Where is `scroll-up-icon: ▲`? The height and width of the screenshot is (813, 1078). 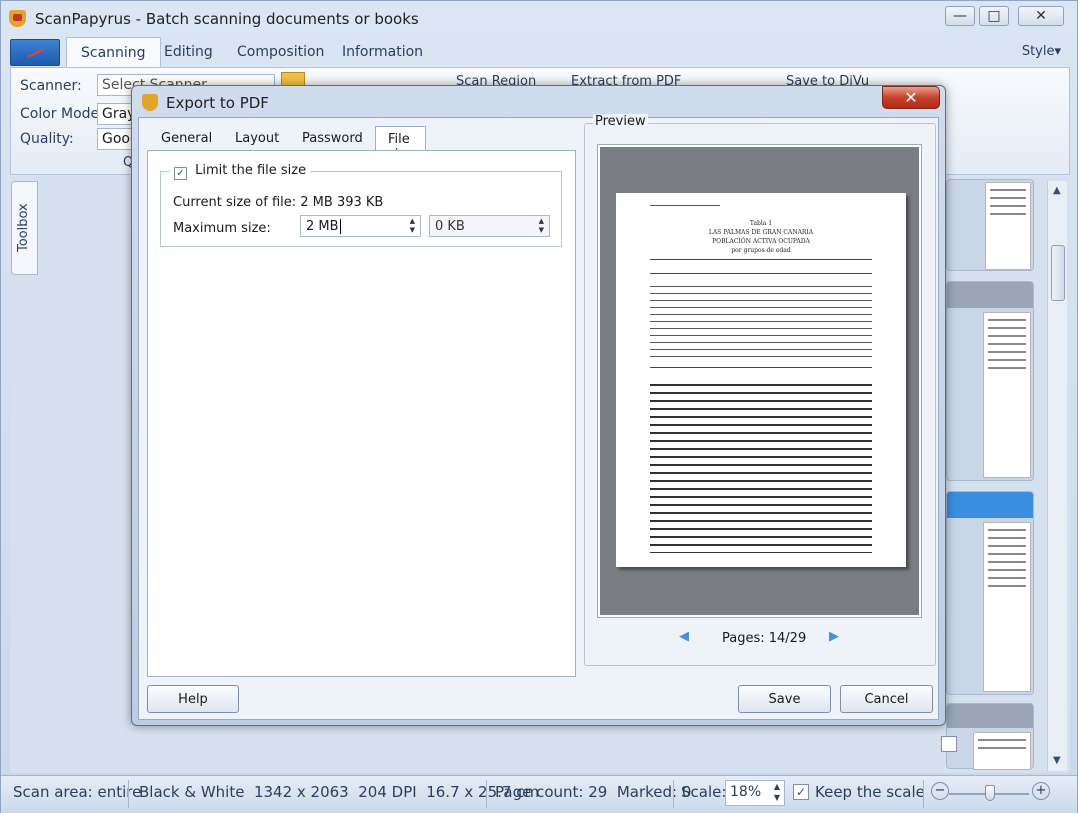
scroll-up-icon: ▲ is located at coordinates (1057, 190).